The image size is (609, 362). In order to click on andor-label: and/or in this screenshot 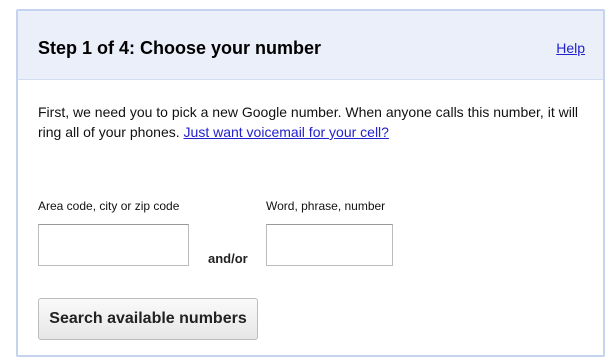, I will do `click(228, 258)`.